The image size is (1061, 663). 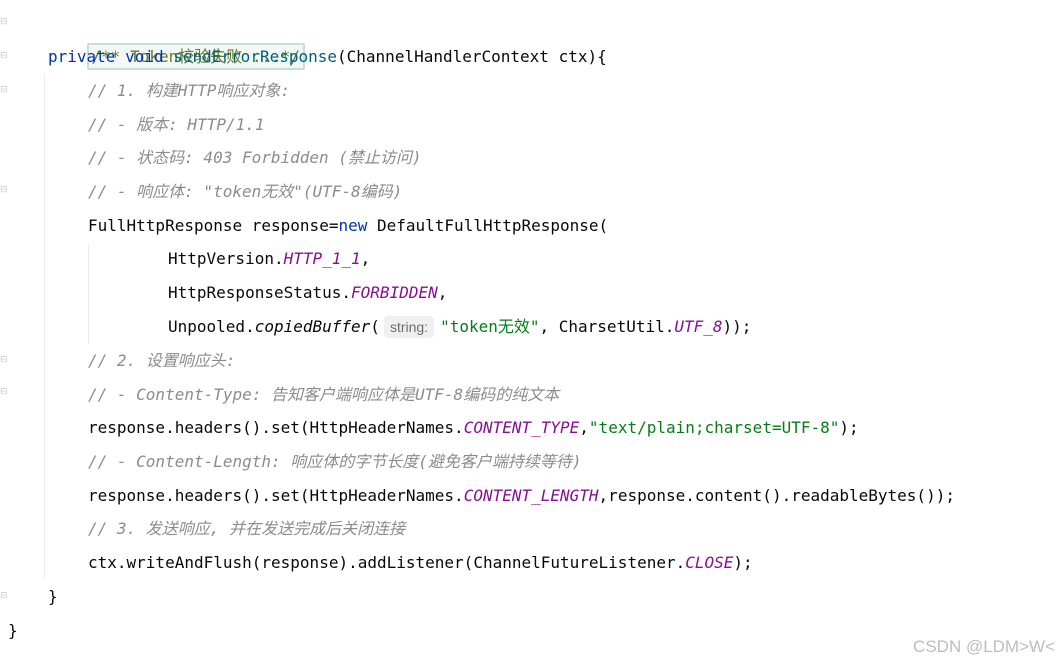 I want to click on code-line-http-version: HttpVersion.HTTP_1_1,, so click(x=269, y=259).